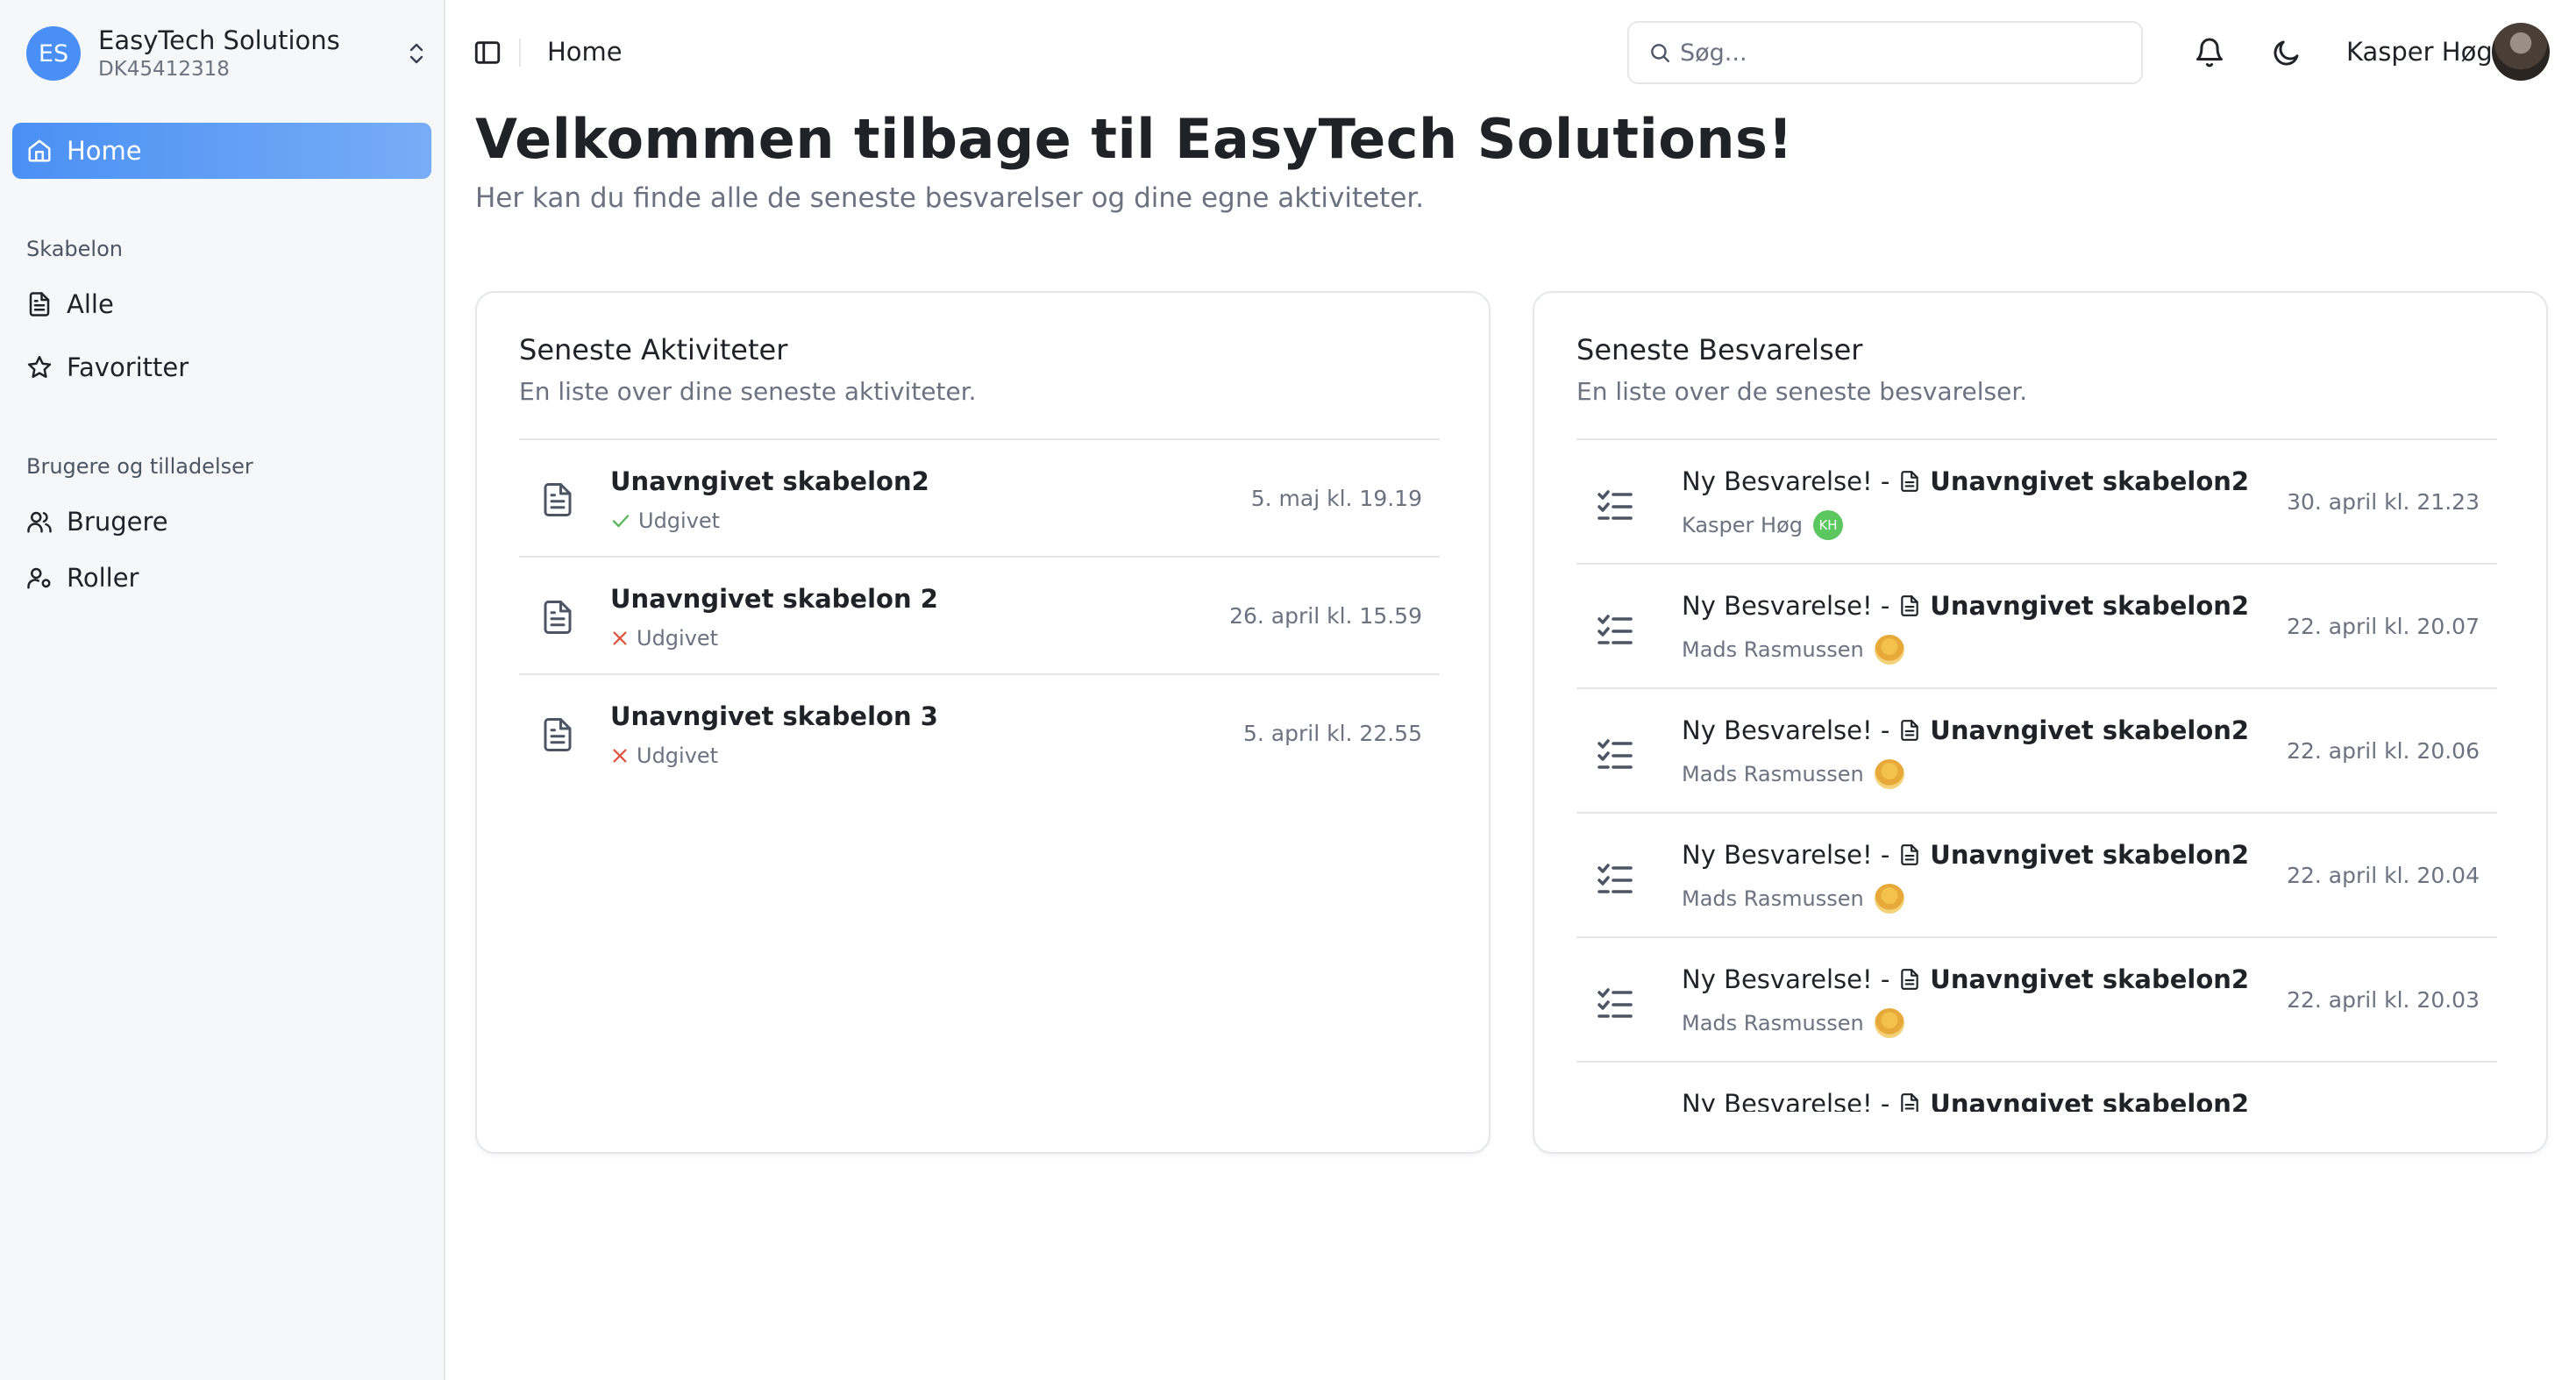  What do you see at coordinates (104, 151) in the screenshot?
I see `sidebar-item-label: Home` at bounding box center [104, 151].